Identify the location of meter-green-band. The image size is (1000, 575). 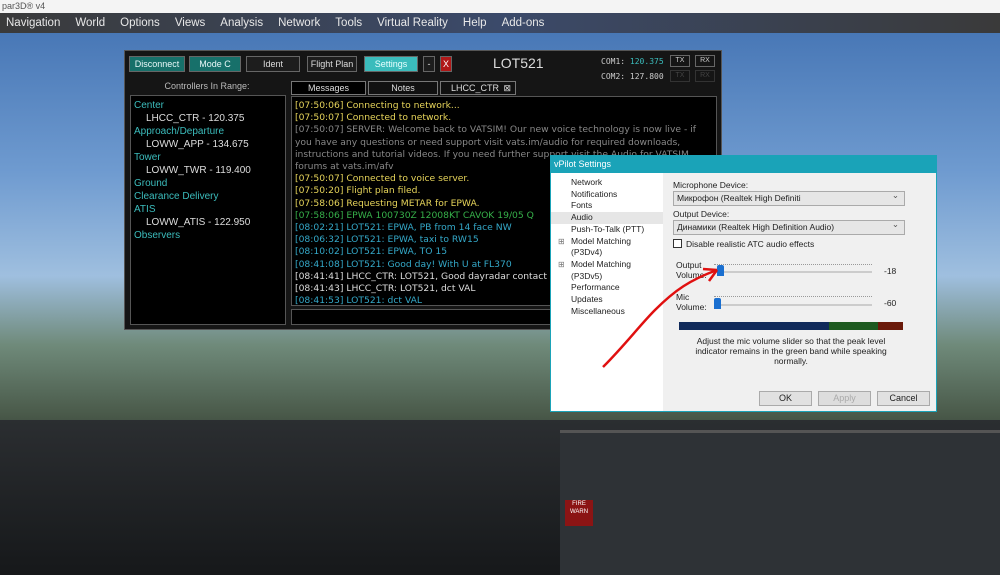
(854, 326).